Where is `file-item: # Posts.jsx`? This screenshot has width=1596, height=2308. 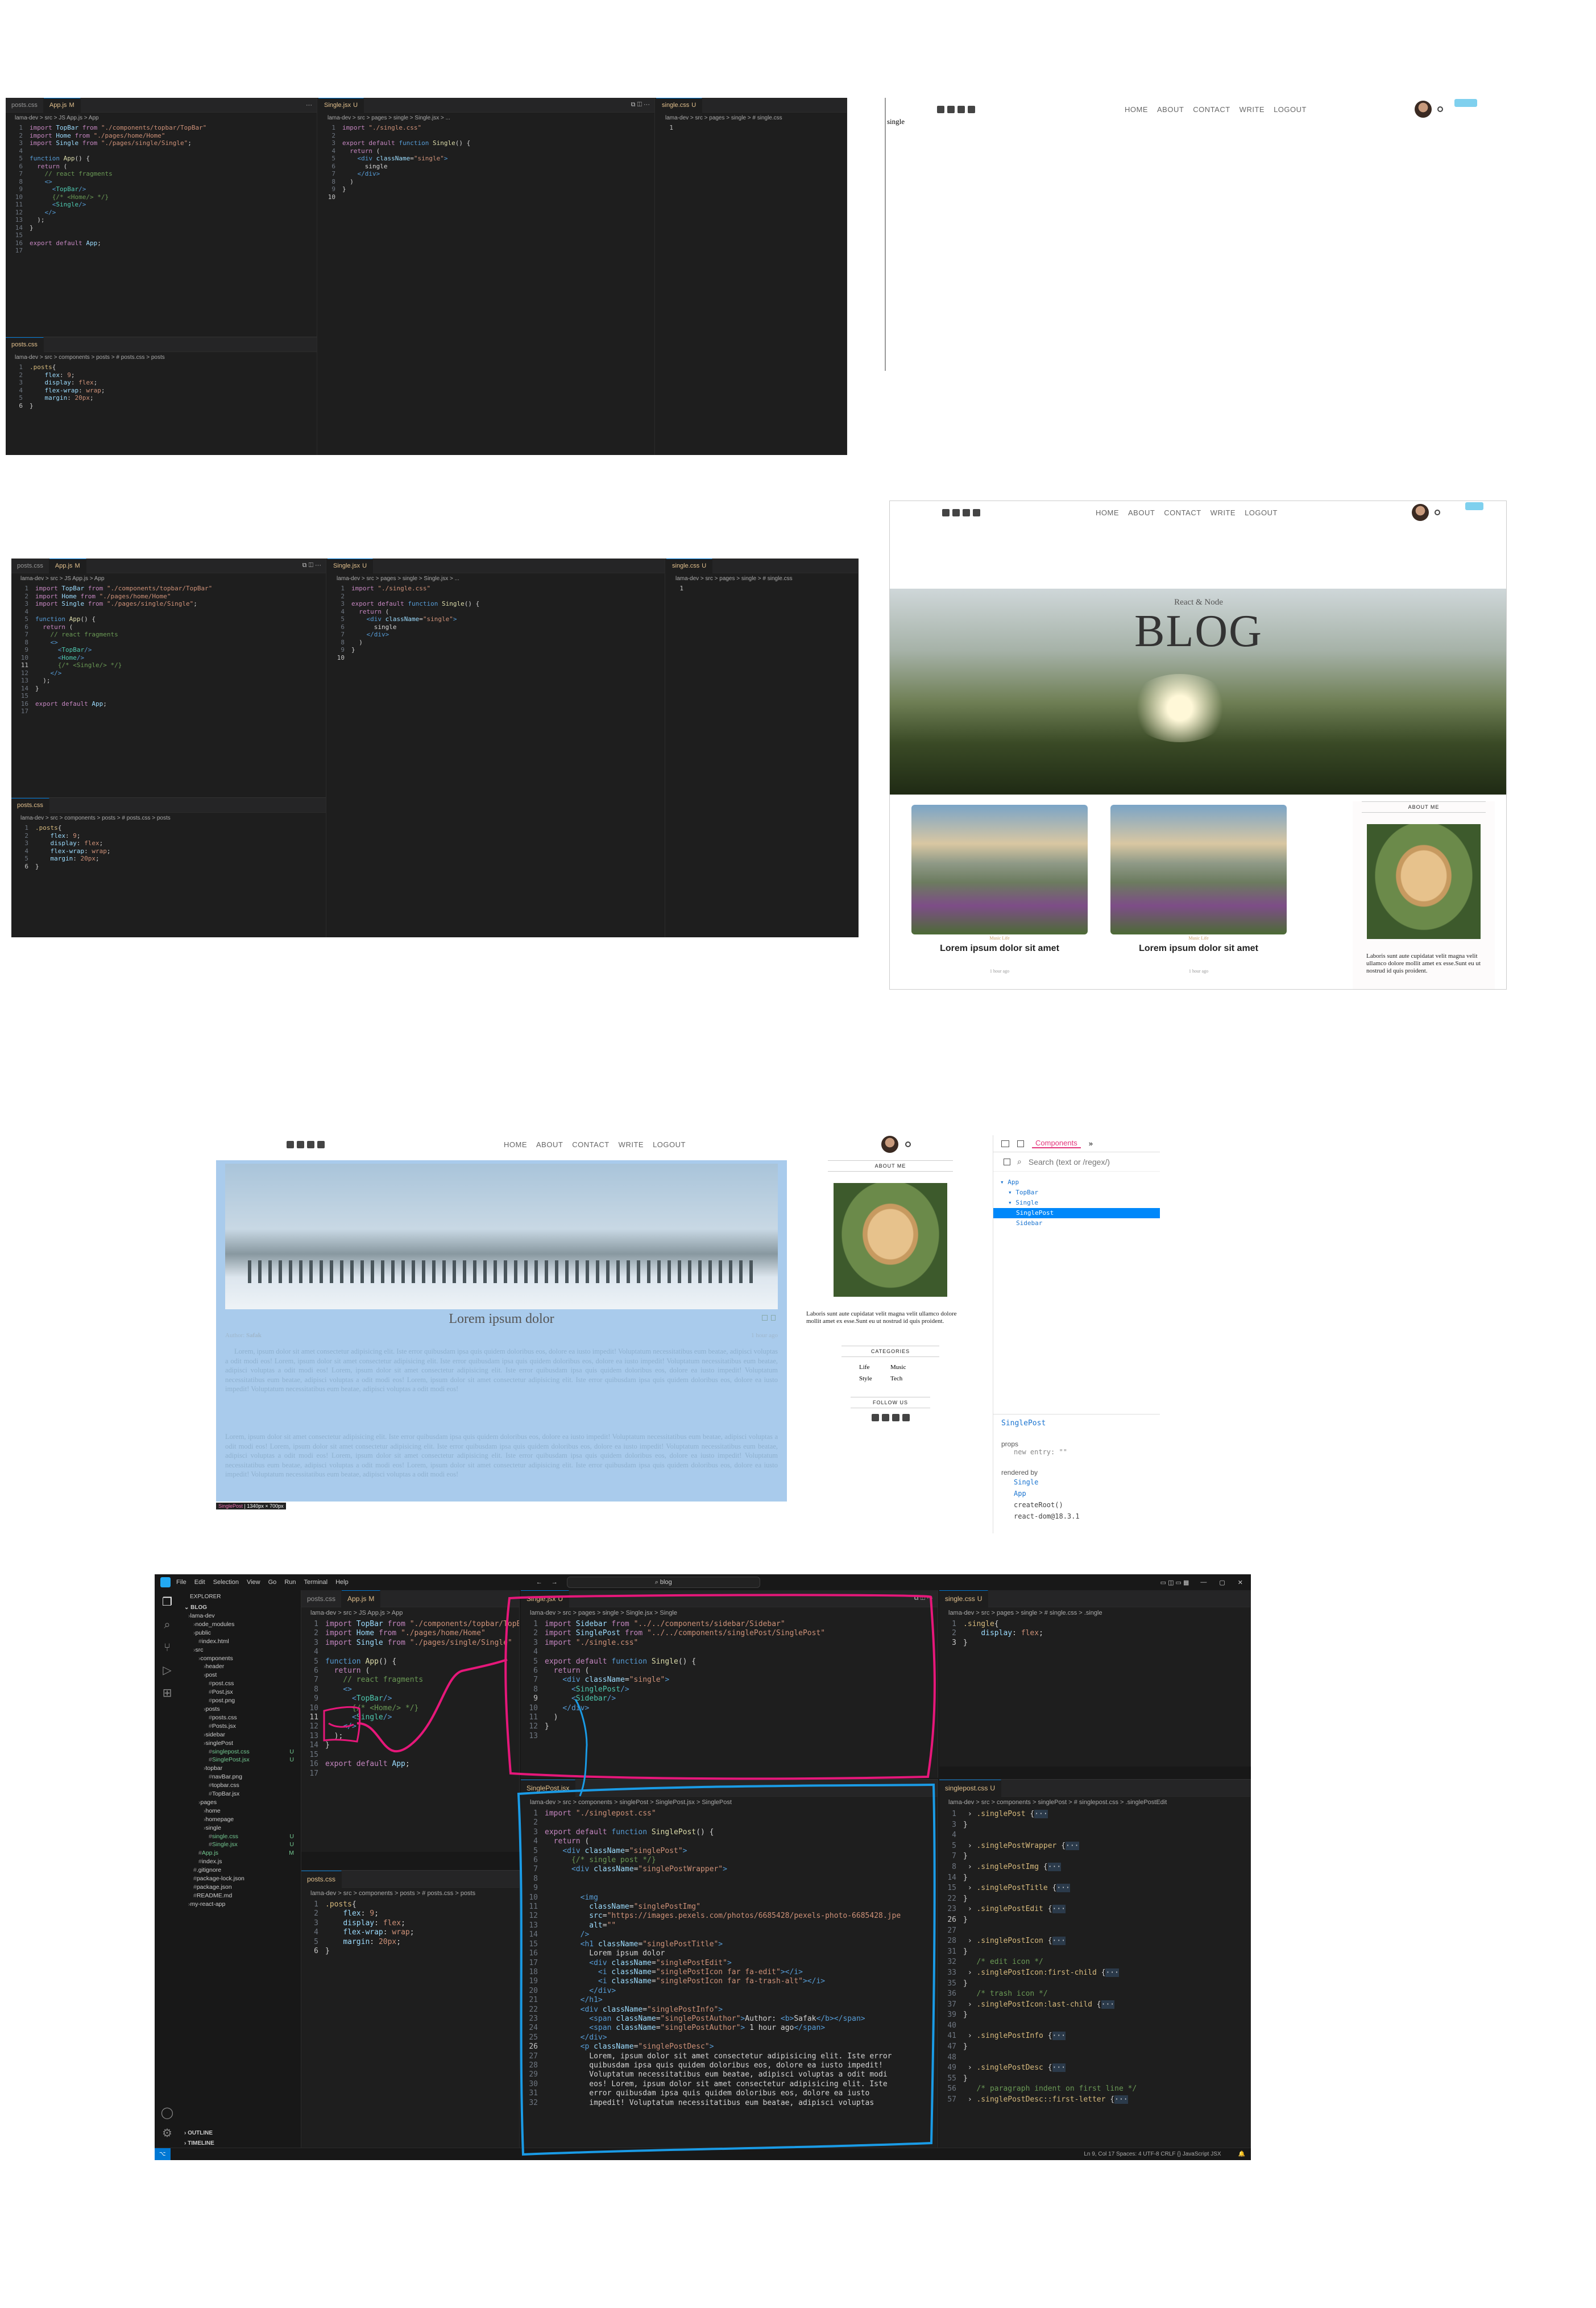
file-item: # Posts.jsx is located at coordinates (240, 1727).